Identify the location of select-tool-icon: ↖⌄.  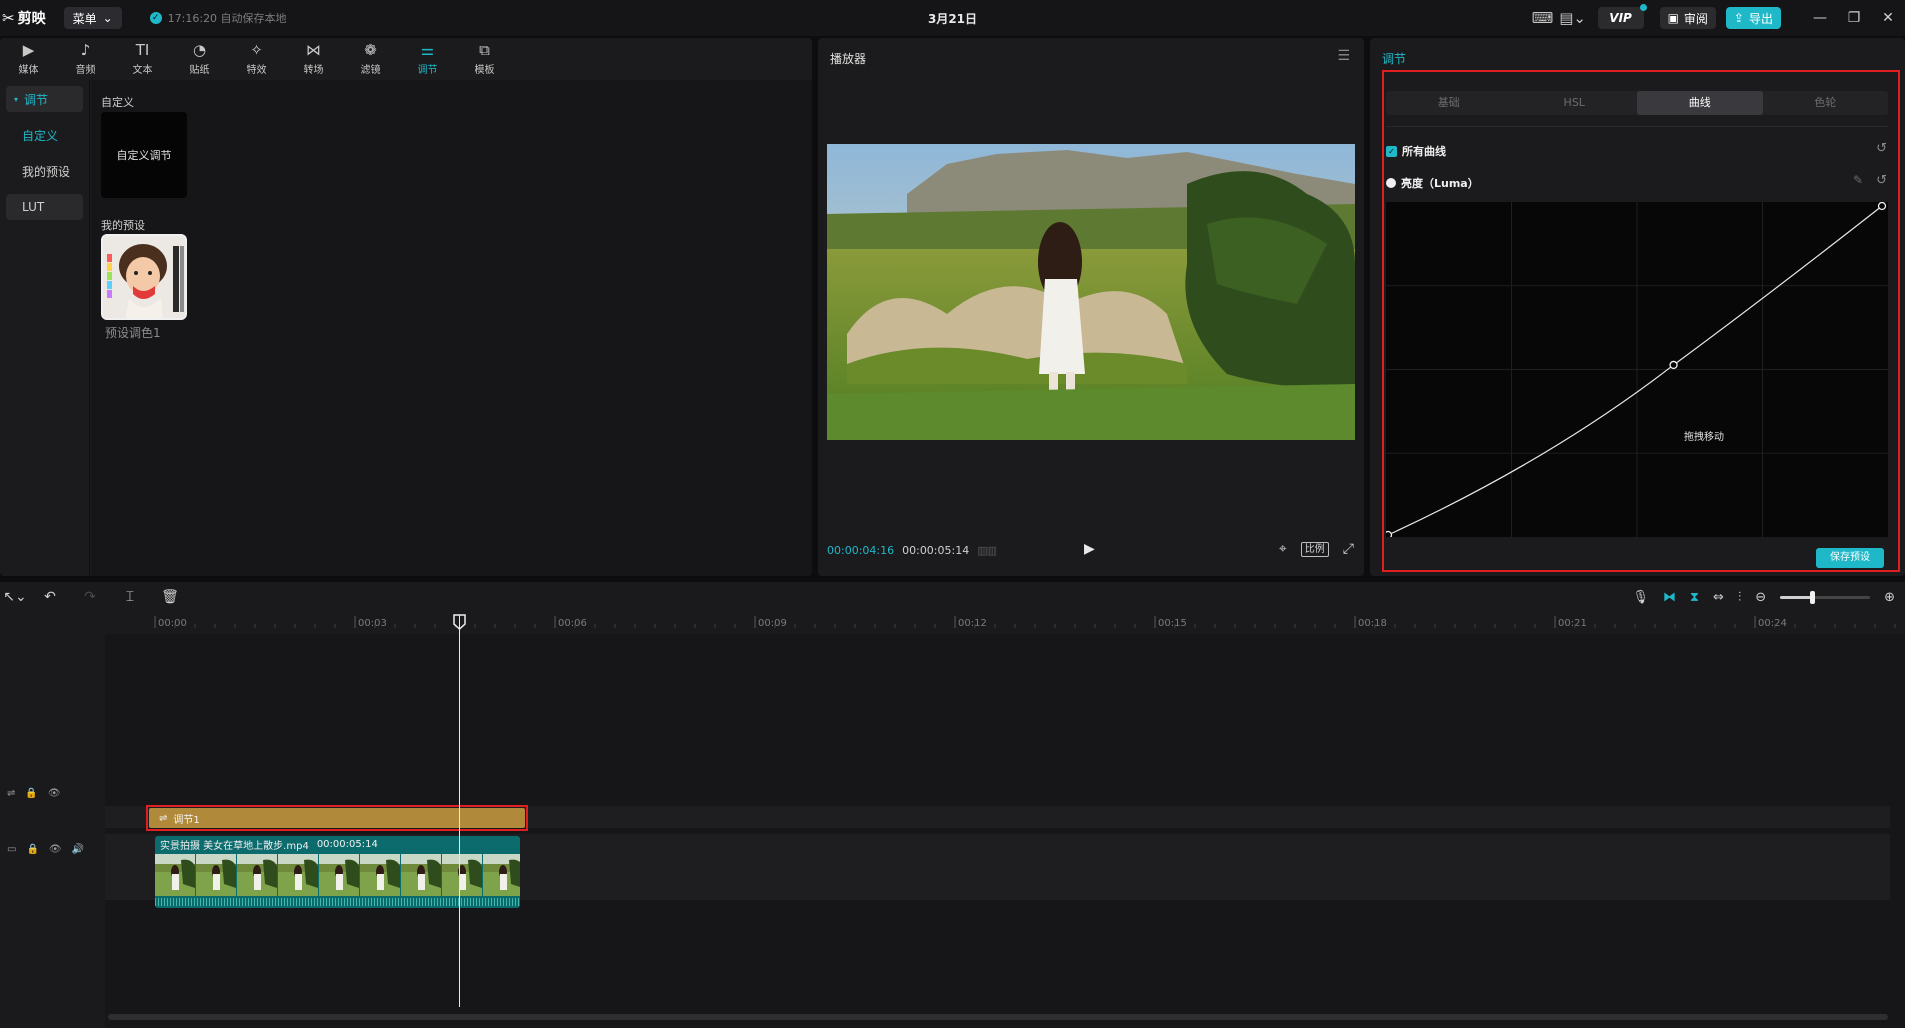
(15, 597).